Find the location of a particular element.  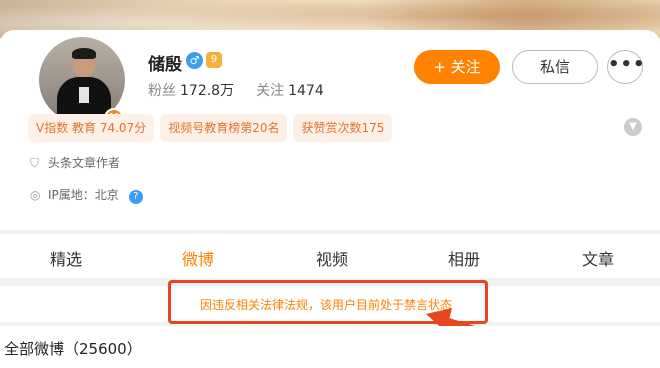

tag-tips-count: 获赞赏次数175 is located at coordinates (343, 128).